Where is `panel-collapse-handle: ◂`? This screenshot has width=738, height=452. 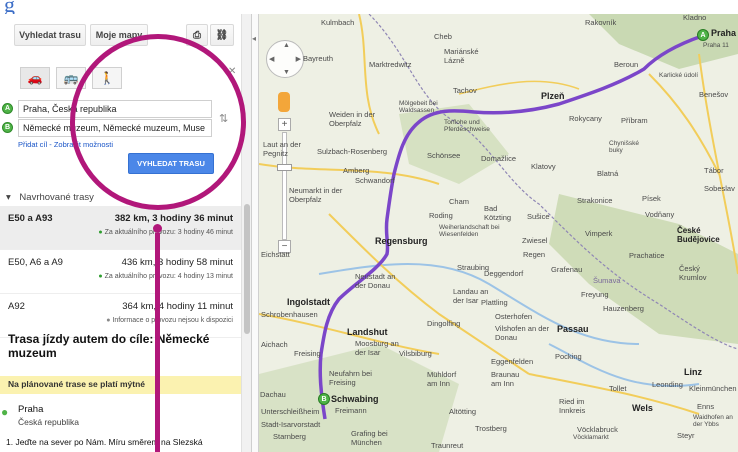
panel-collapse-handle: ◂ is located at coordinates (255, 233).